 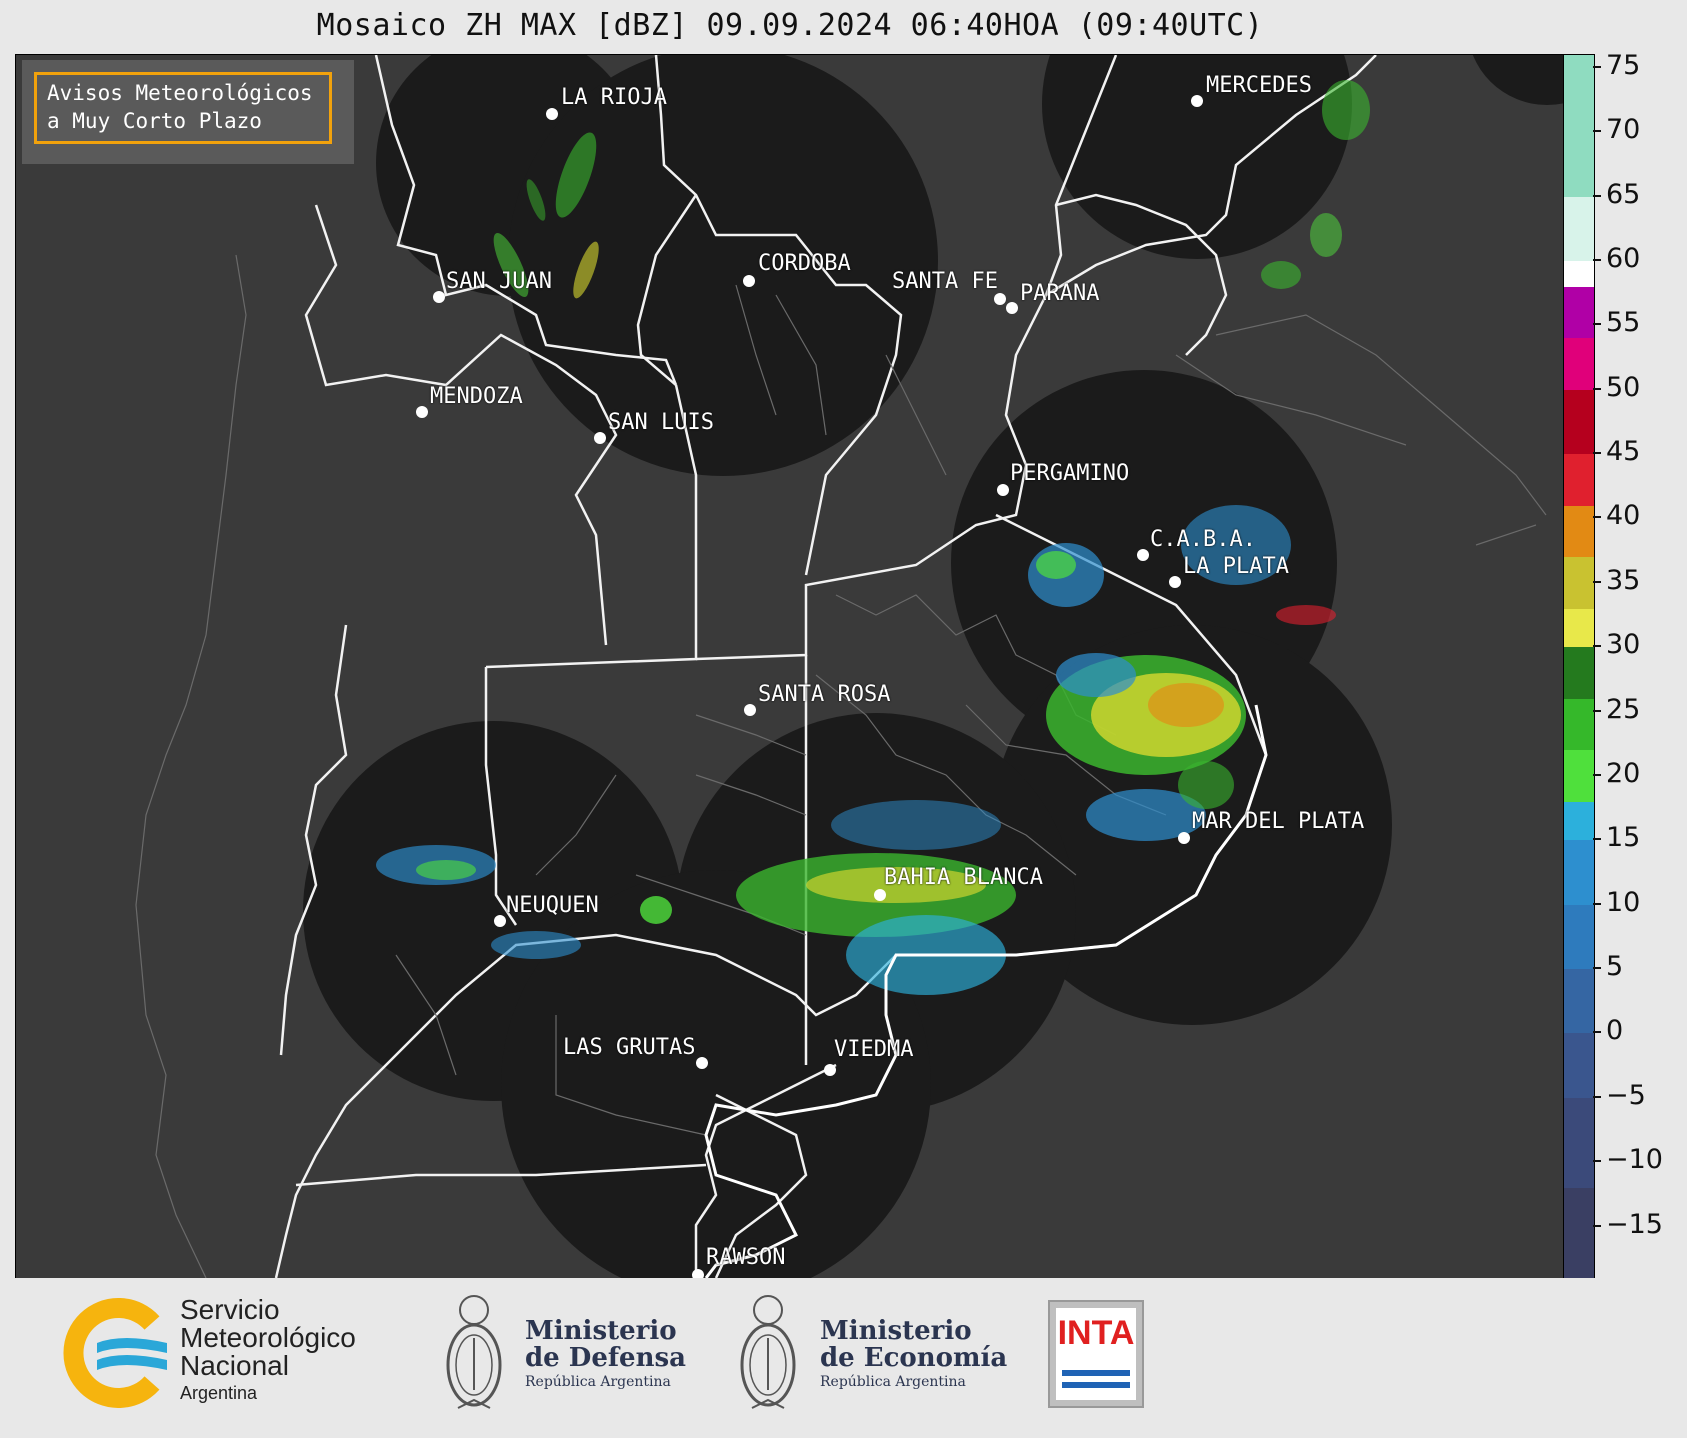 I want to click on smn-logo-icon, so click(x=115, y=1353).